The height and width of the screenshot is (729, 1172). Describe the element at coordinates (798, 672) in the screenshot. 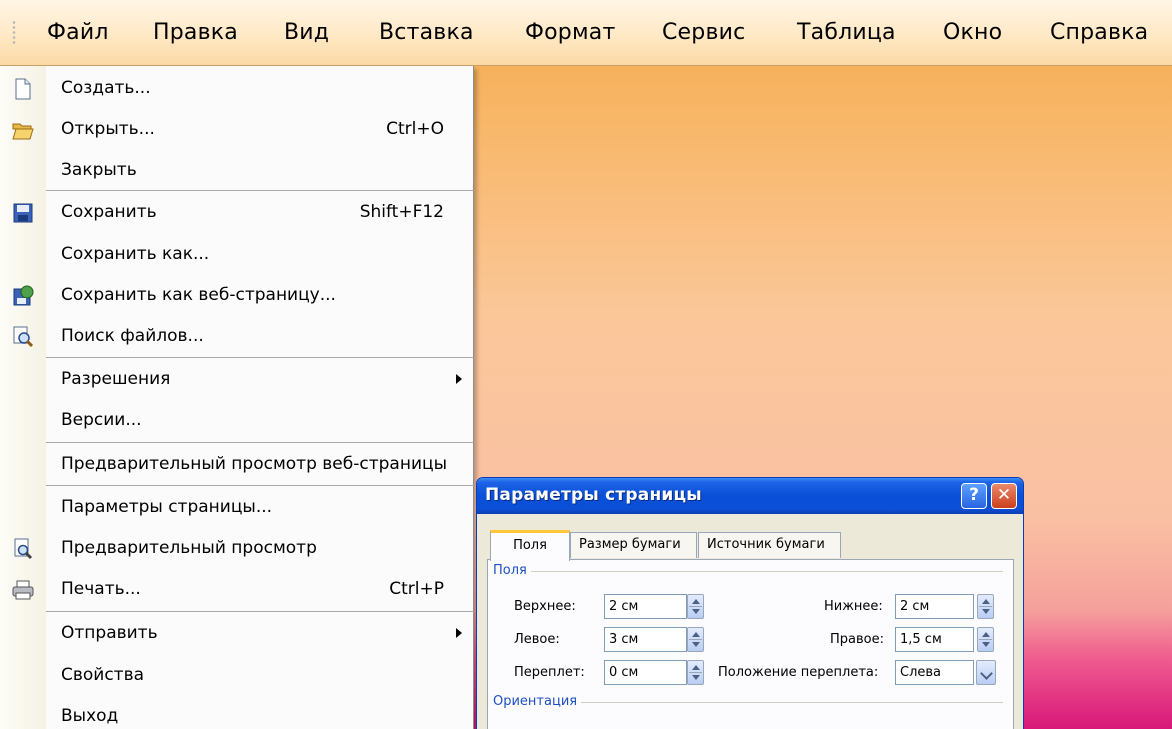

I see `gutter-position-label: Положение переплета:` at that location.